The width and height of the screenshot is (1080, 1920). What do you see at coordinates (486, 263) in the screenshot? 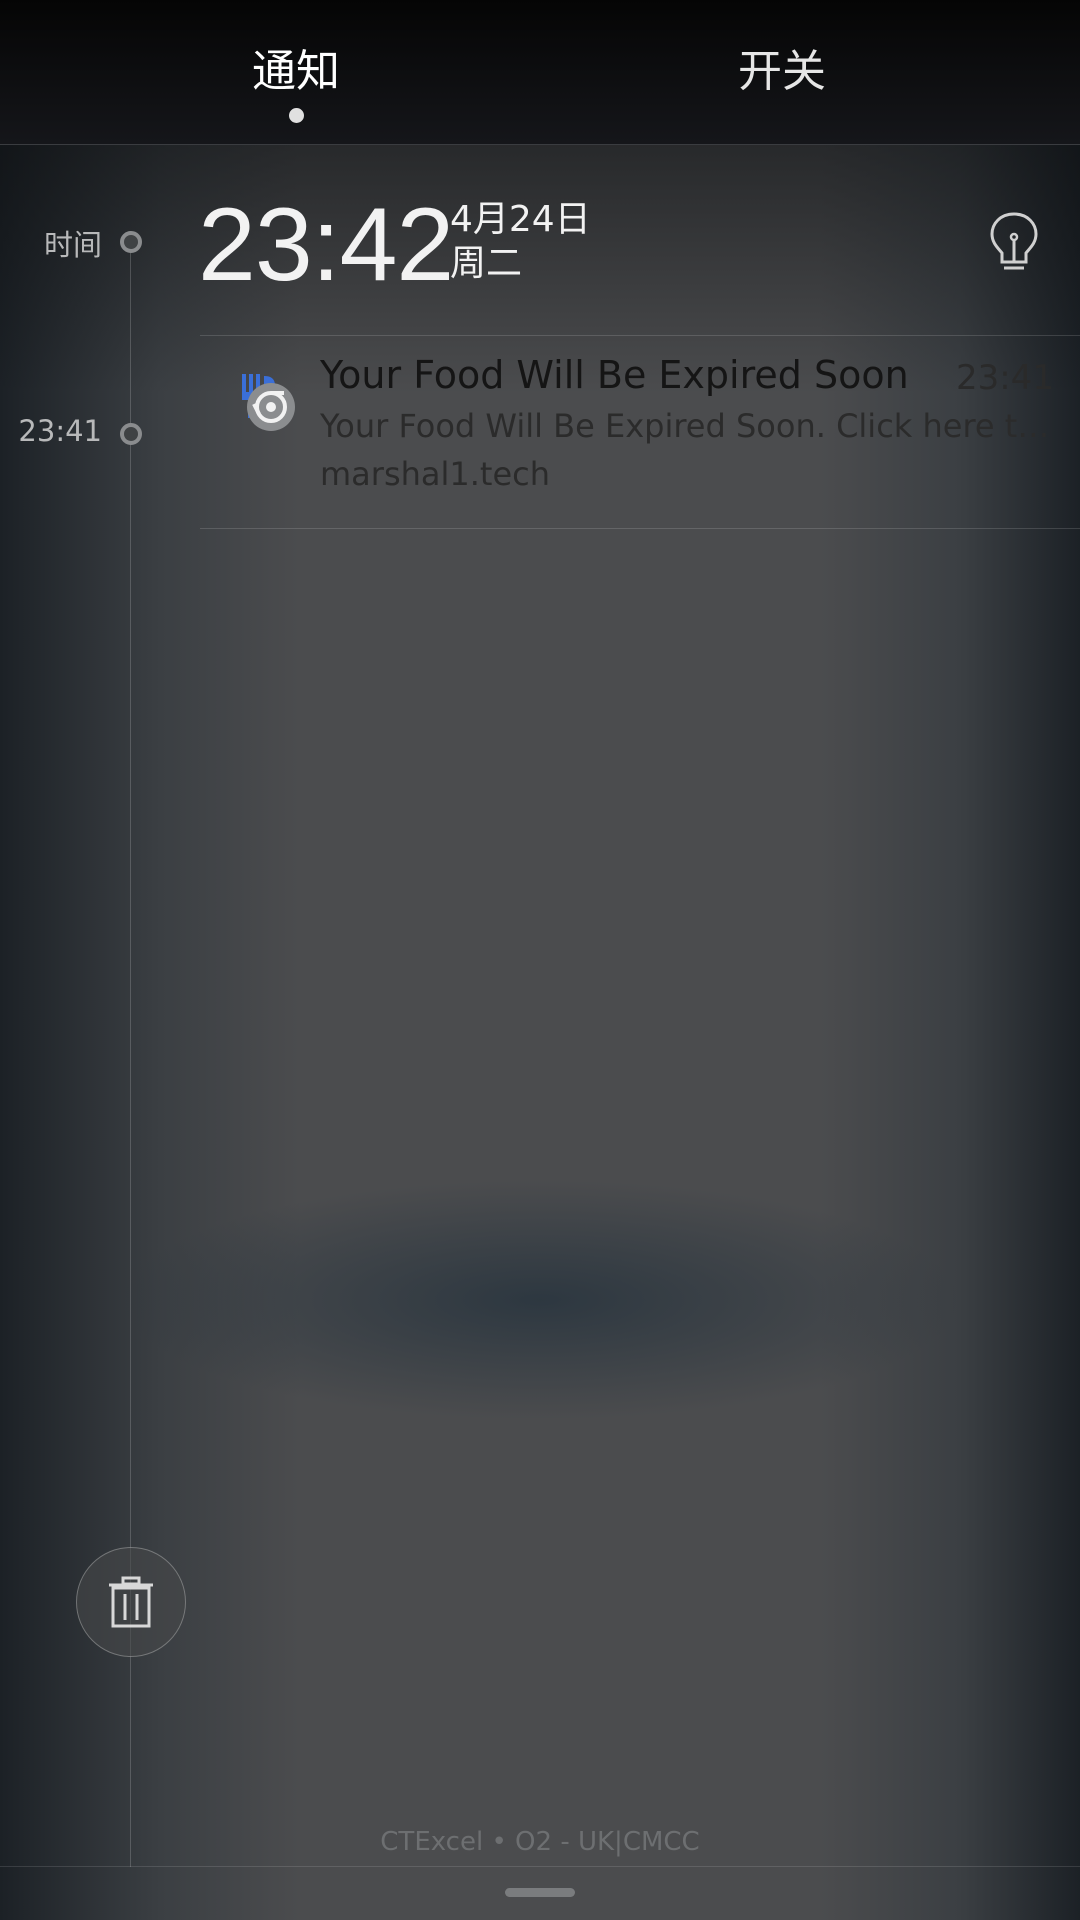
I see `clock-weekday: 周二` at bounding box center [486, 263].